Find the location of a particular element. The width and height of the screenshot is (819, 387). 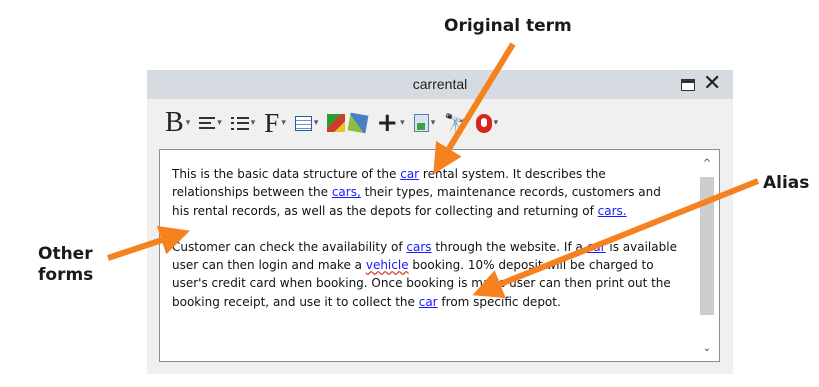

arrow-alias is located at coordinates (616, 238).